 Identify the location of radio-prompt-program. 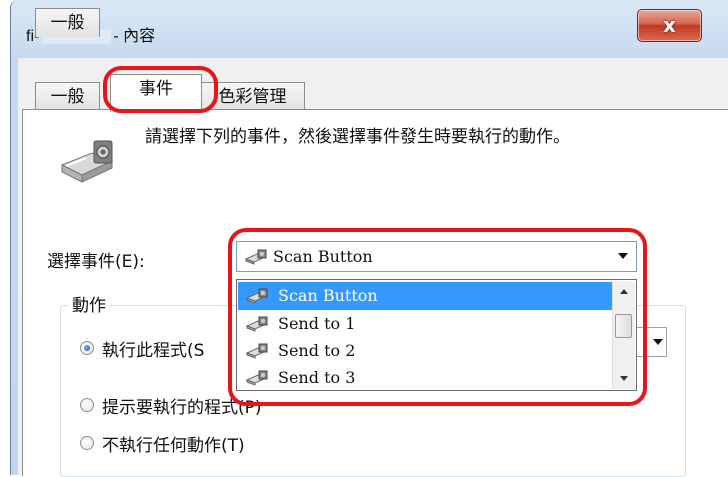
(87, 405).